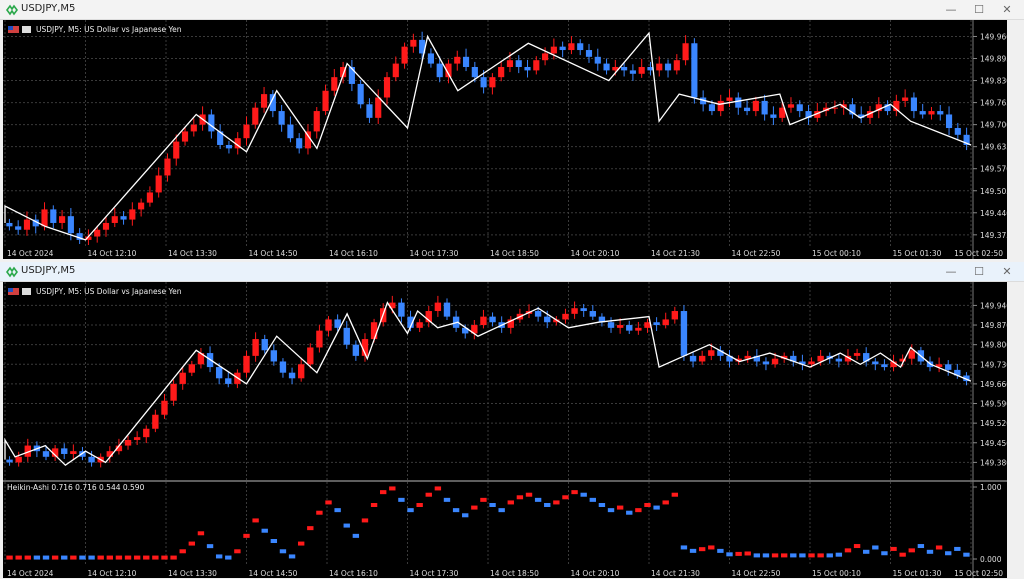 This screenshot has height=579, width=1024. What do you see at coordinates (917, 253) in the screenshot?
I see `time-label: 15 Oct 01:30` at bounding box center [917, 253].